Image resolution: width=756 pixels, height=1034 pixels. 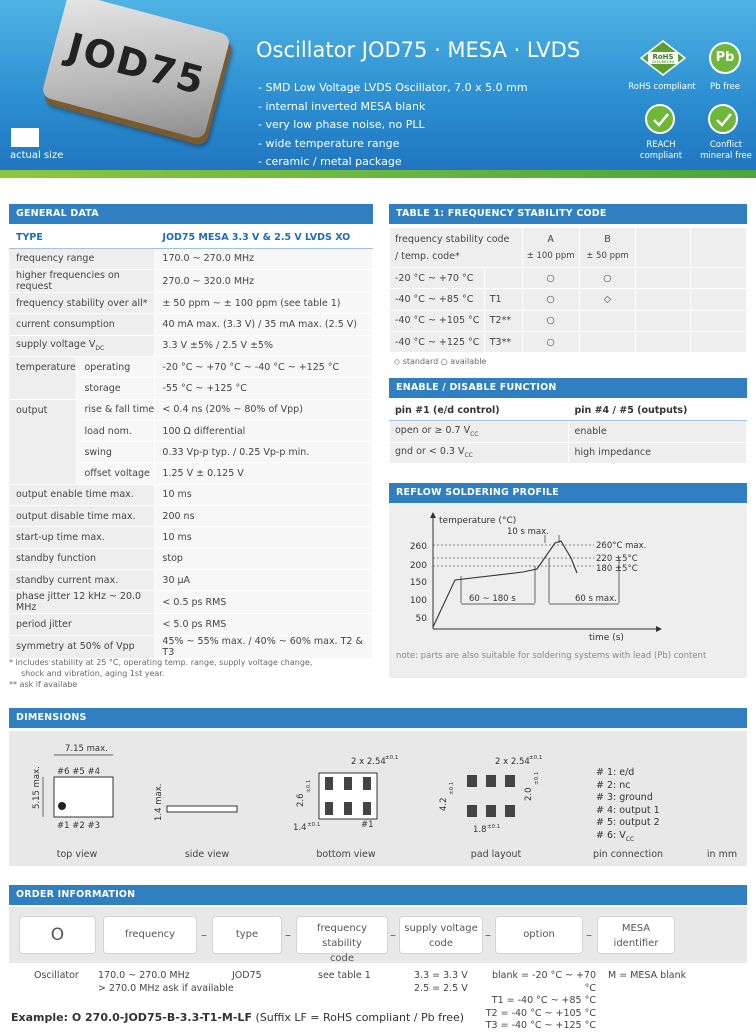 I want to click on reach-check-icon, so click(x=660, y=119).